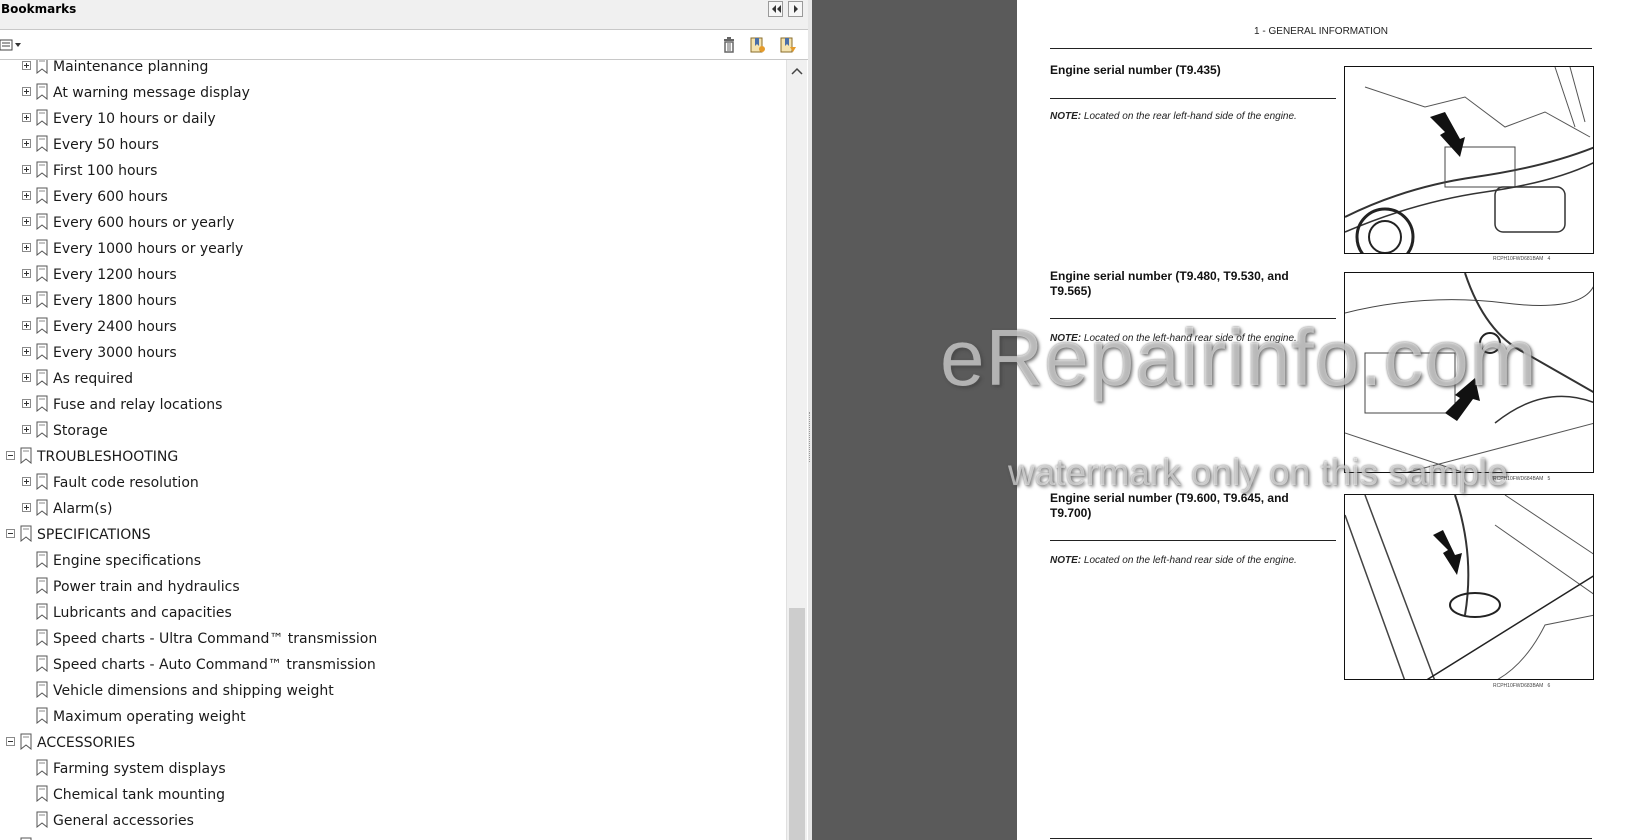 This screenshot has width=1649, height=840. I want to click on bookmark-label: Fuse and relay locations, so click(138, 405).